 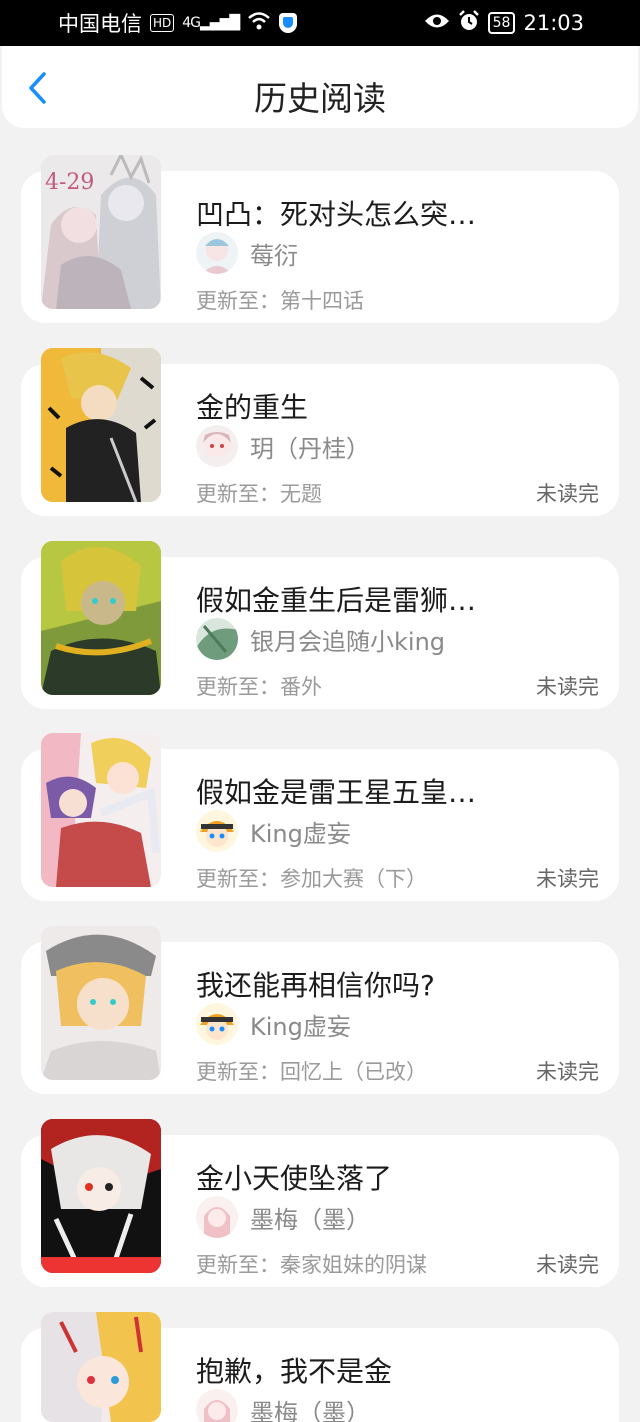 What do you see at coordinates (320, 23) in the screenshot?
I see `status-bar: 中国电信 HD 4G▂▄▆█ 58 21:03` at bounding box center [320, 23].